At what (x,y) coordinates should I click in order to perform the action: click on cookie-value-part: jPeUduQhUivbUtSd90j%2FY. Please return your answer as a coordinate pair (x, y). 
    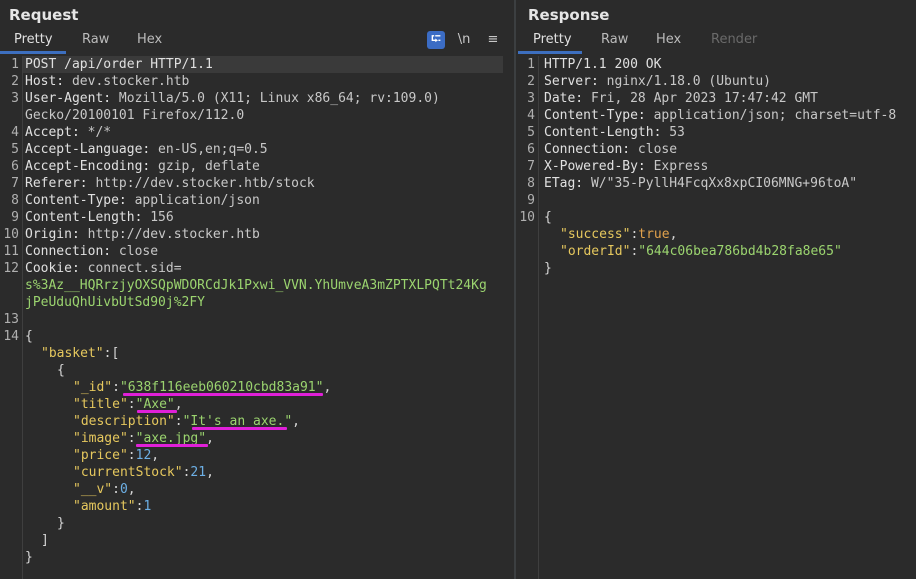
    Looking at the image, I should click on (115, 302).